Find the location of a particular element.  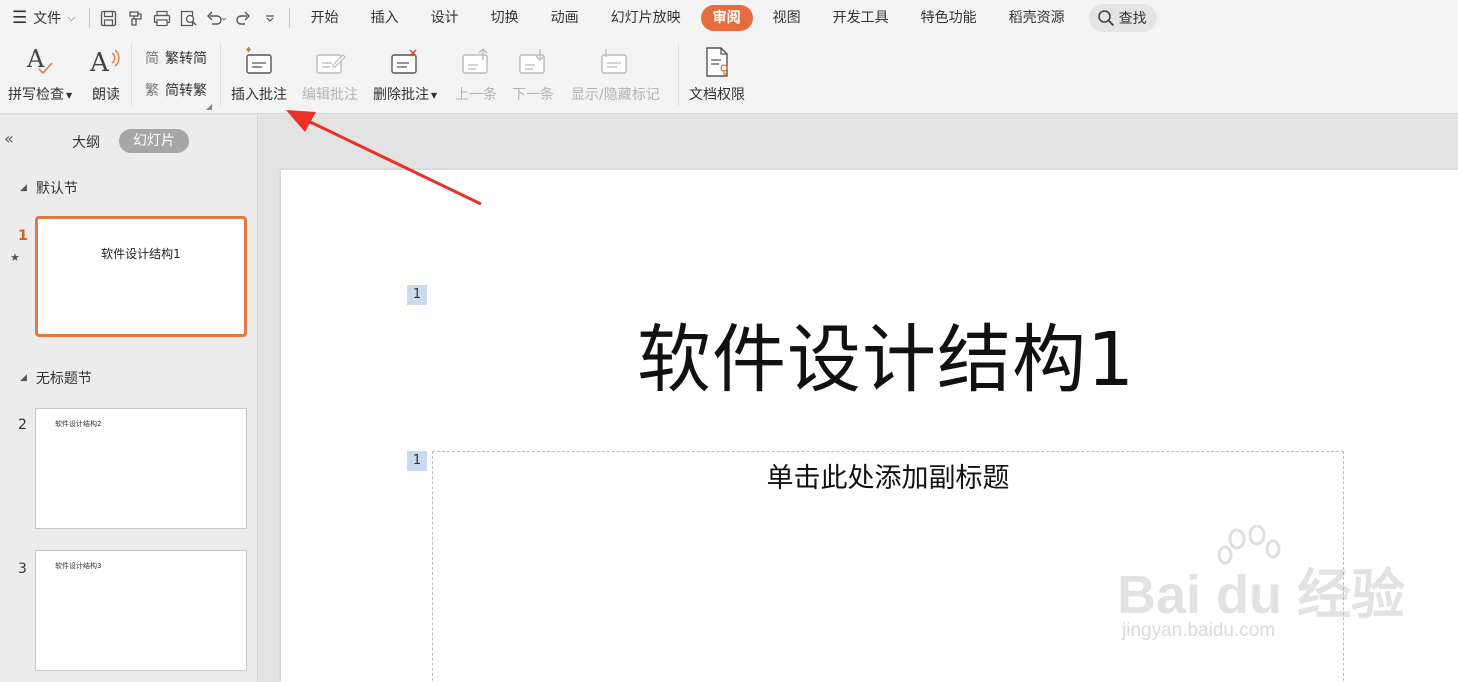

tab-design: 设计 is located at coordinates (445, 18).